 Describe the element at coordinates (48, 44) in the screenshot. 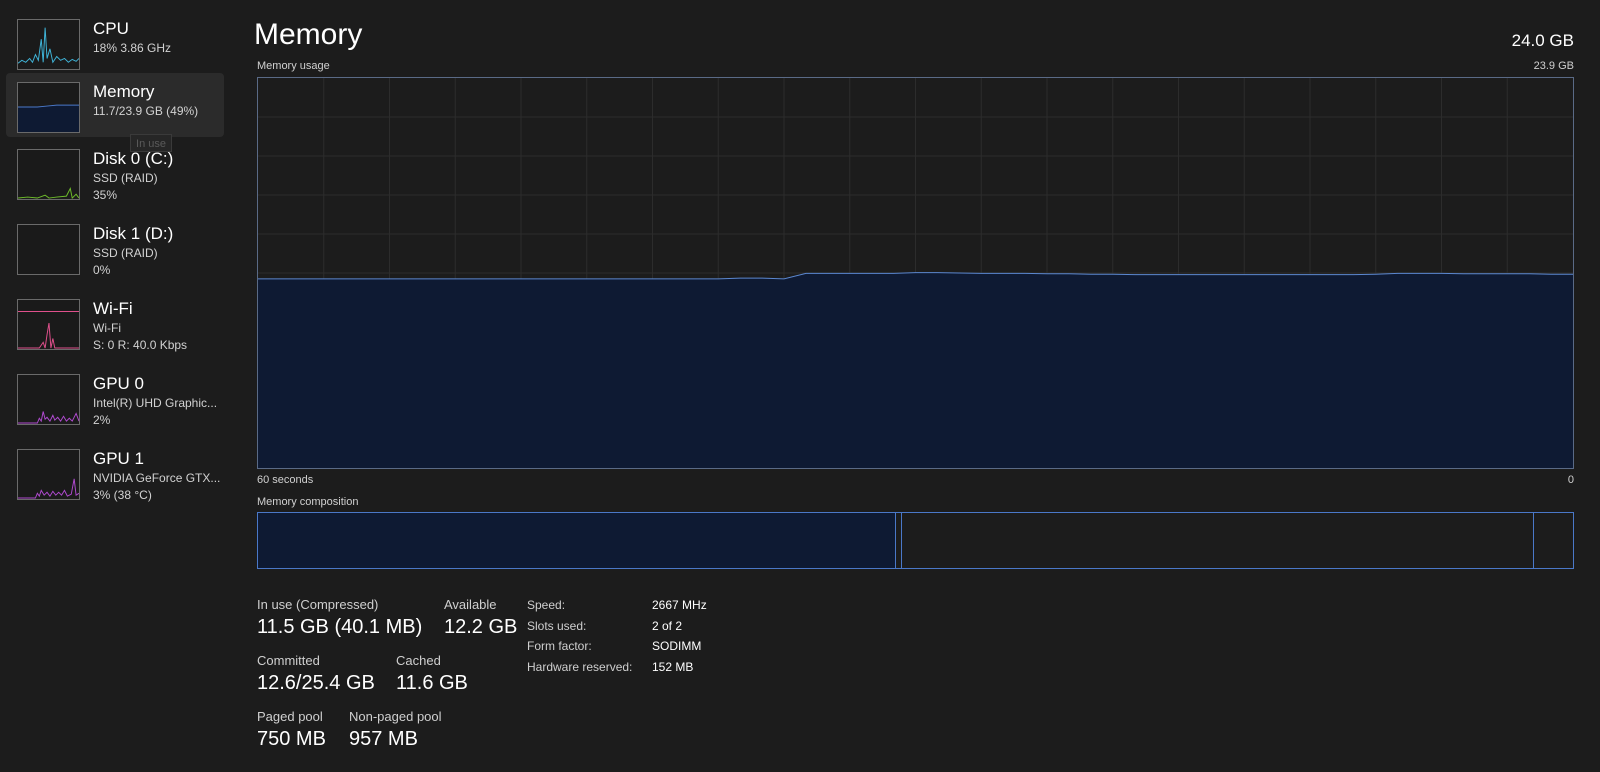

I see `cpu-graph-icon` at that location.